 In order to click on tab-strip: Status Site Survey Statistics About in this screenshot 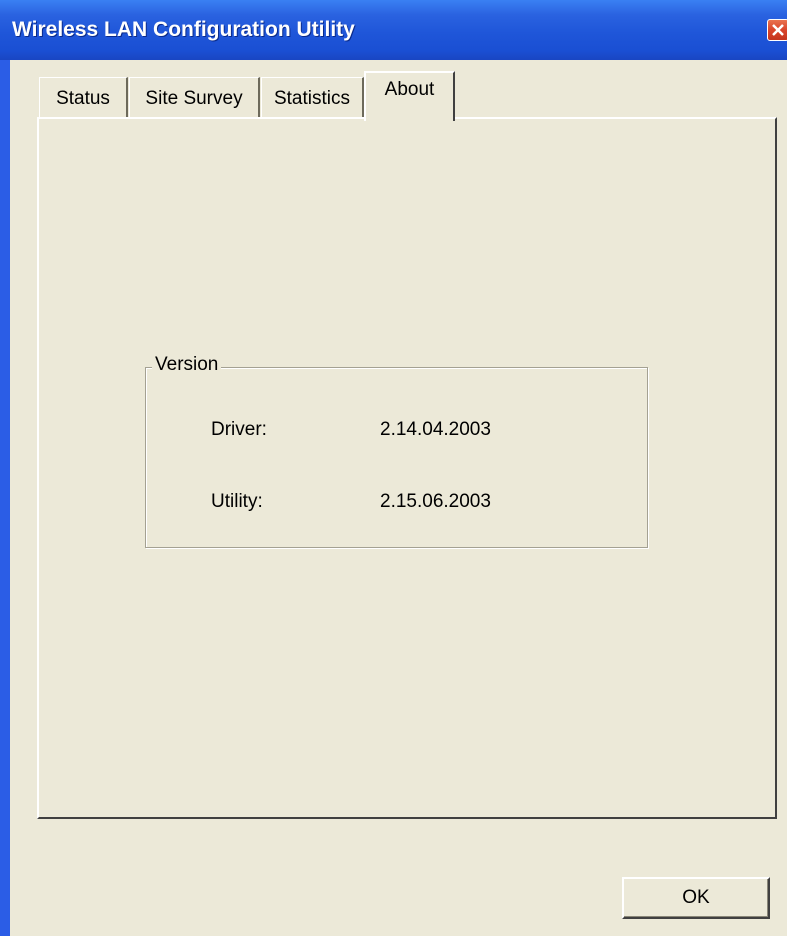, I will do `click(398, 90)`.